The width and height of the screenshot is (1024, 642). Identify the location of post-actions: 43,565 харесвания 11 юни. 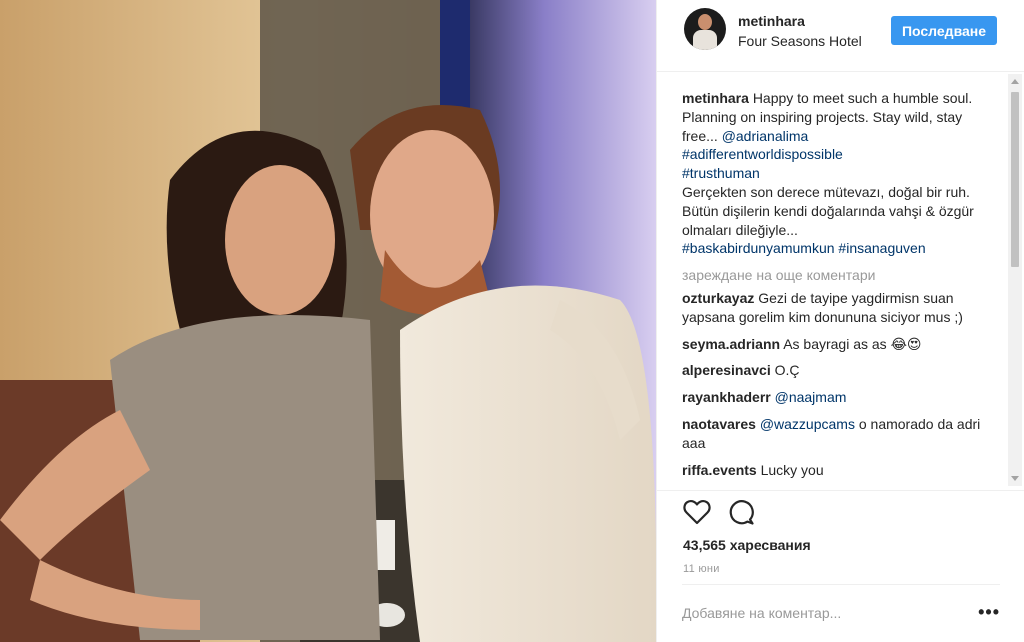
(840, 540).